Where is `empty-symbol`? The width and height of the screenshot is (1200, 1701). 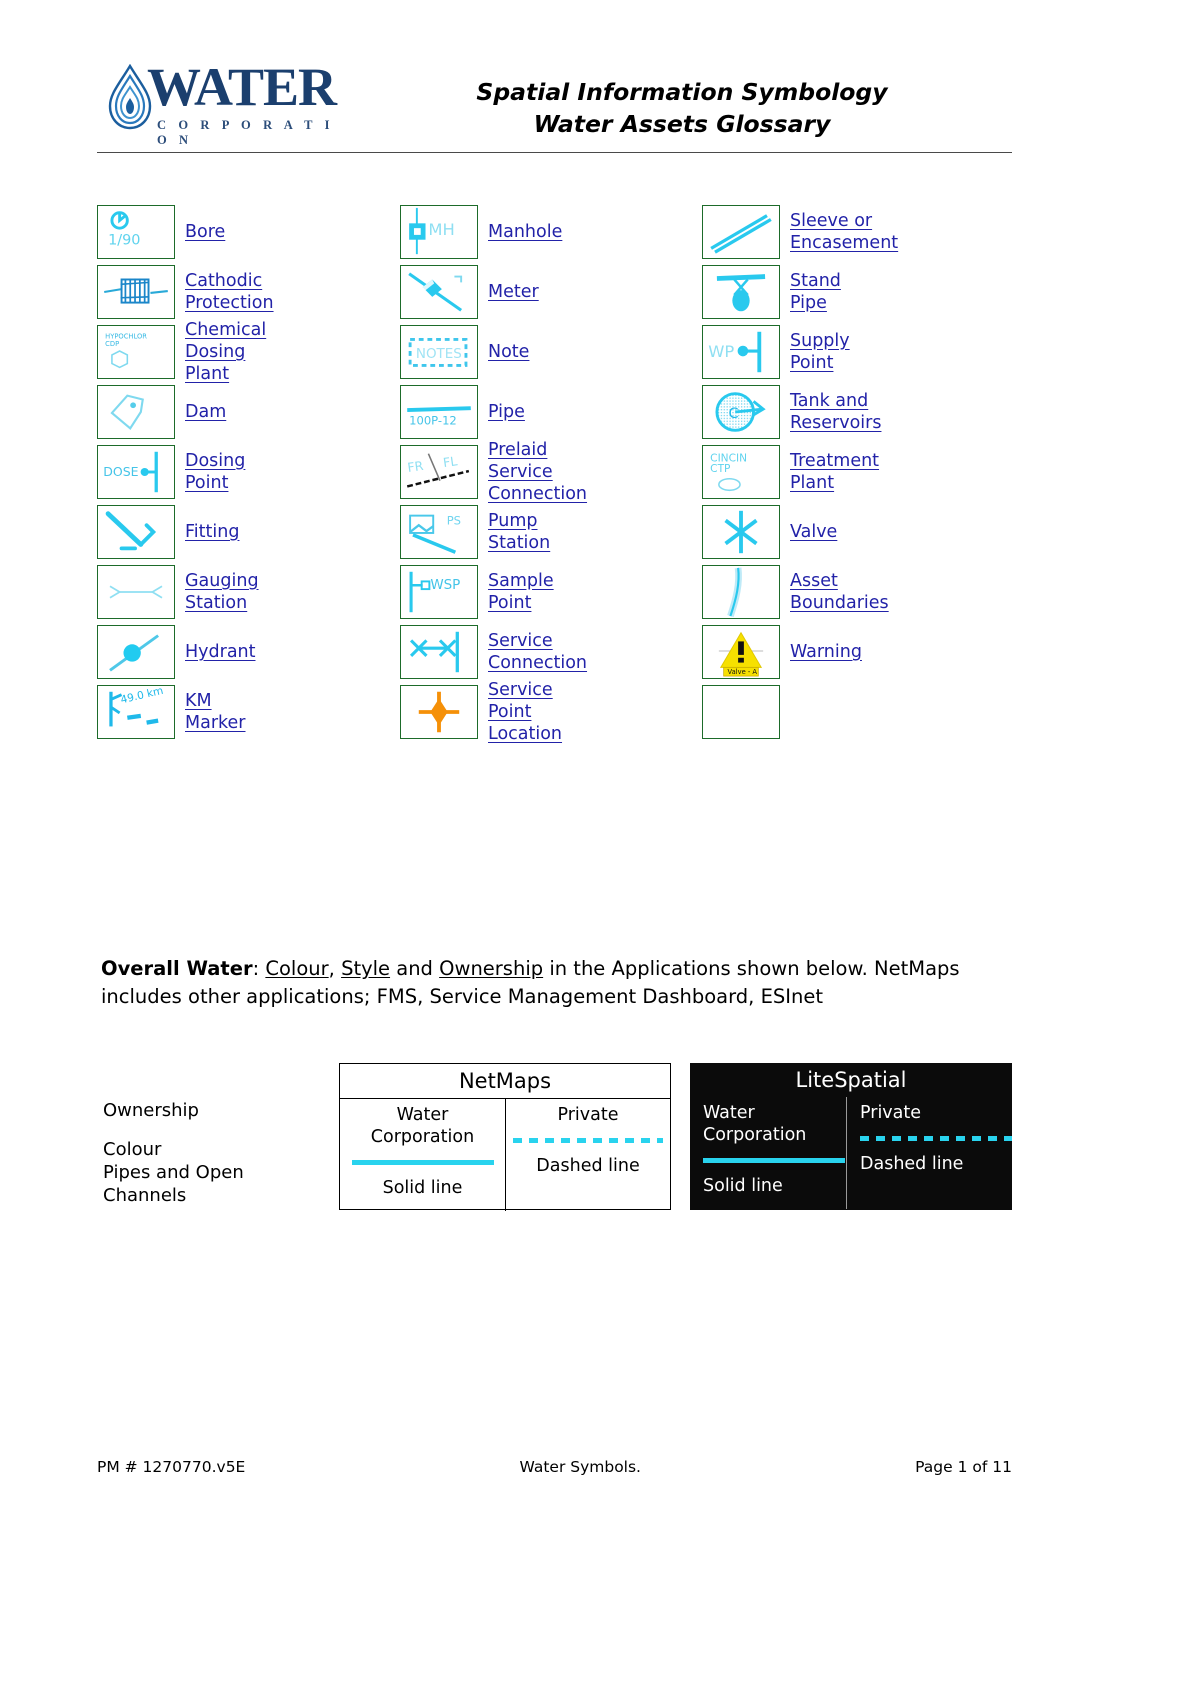
empty-symbol is located at coordinates (741, 712).